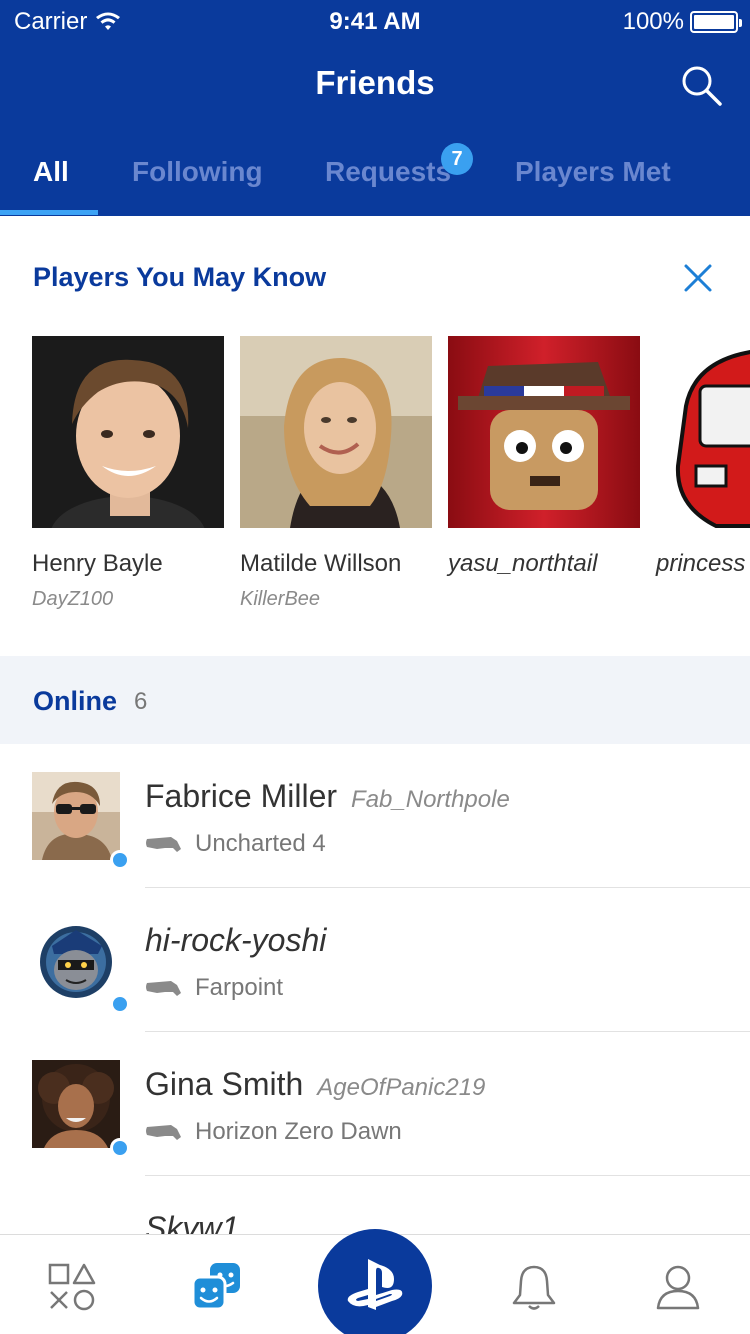 This screenshot has height=1334, width=750. What do you see at coordinates (49, 212) in the screenshot?
I see `active-tab-indicator` at bounding box center [49, 212].